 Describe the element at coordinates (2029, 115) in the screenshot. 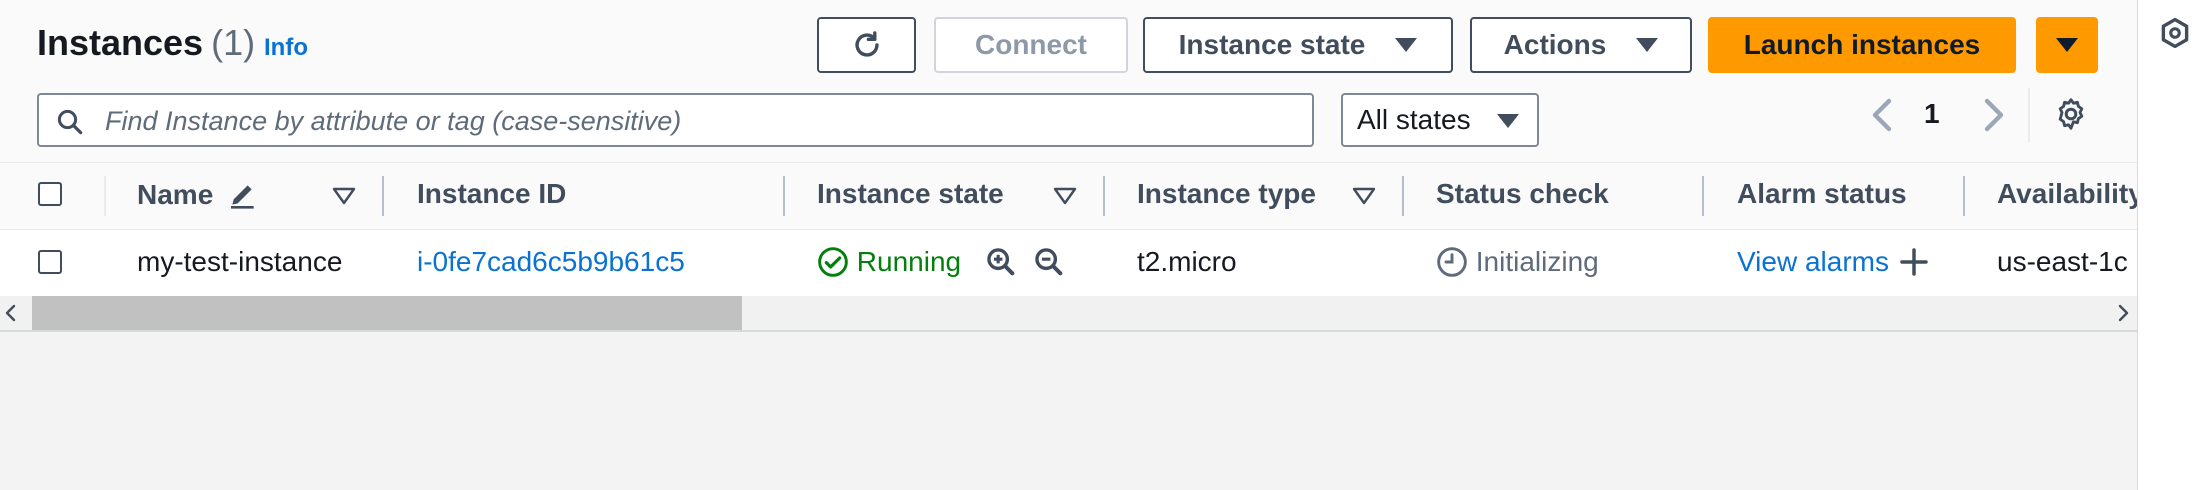

I see `divider` at that location.